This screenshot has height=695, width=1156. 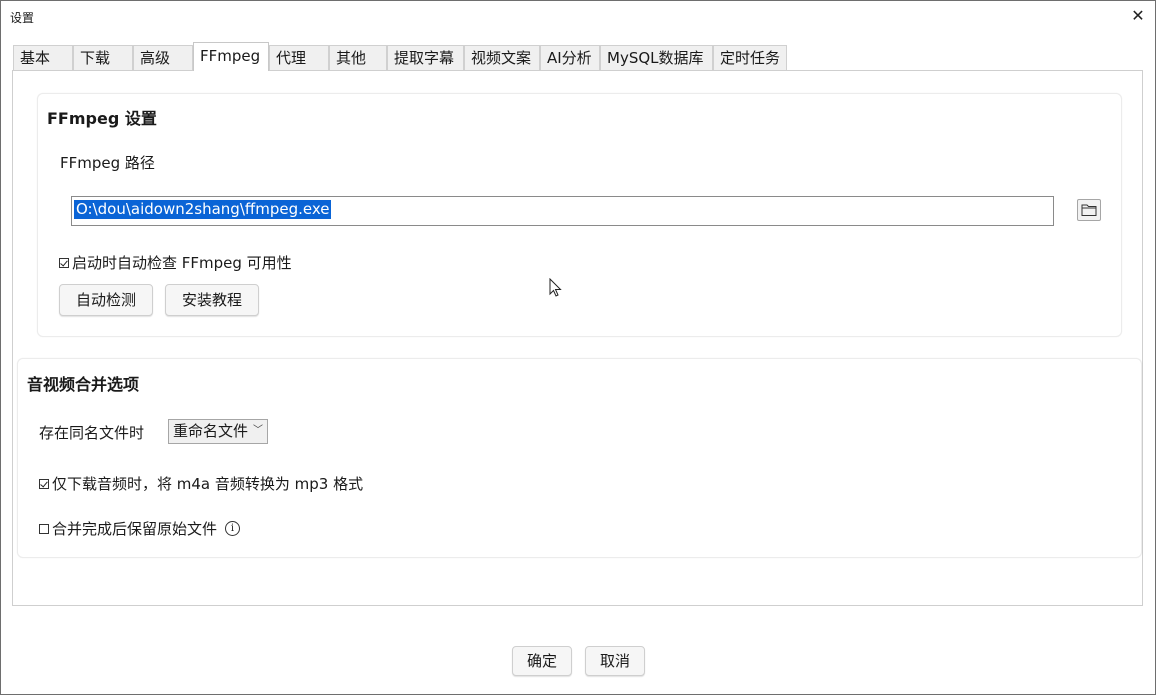 What do you see at coordinates (22, 18) in the screenshot?
I see `window-title: 设置` at bounding box center [22, 18].